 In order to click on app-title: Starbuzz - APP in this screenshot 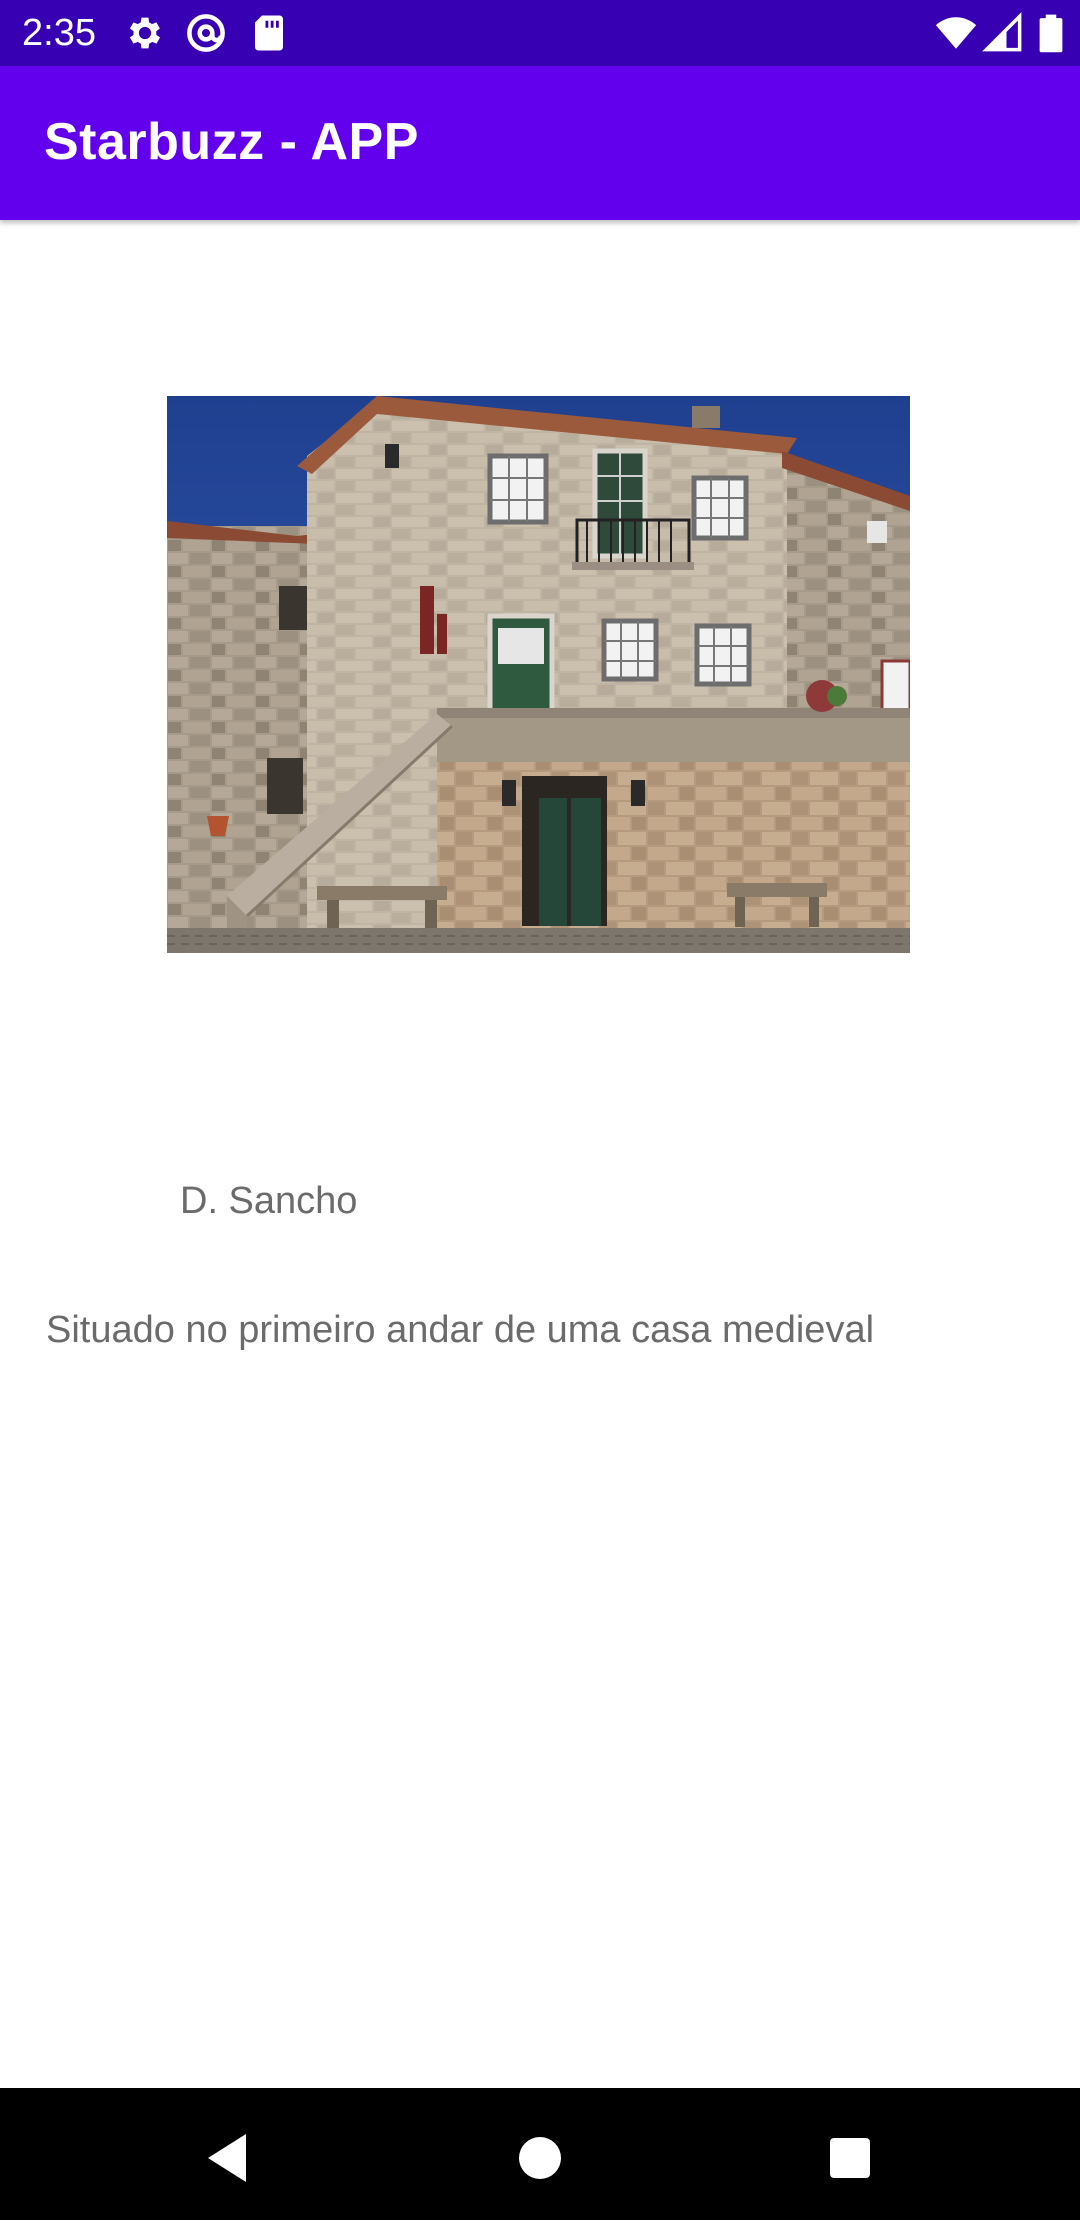, I will do `click(231, 142)`.